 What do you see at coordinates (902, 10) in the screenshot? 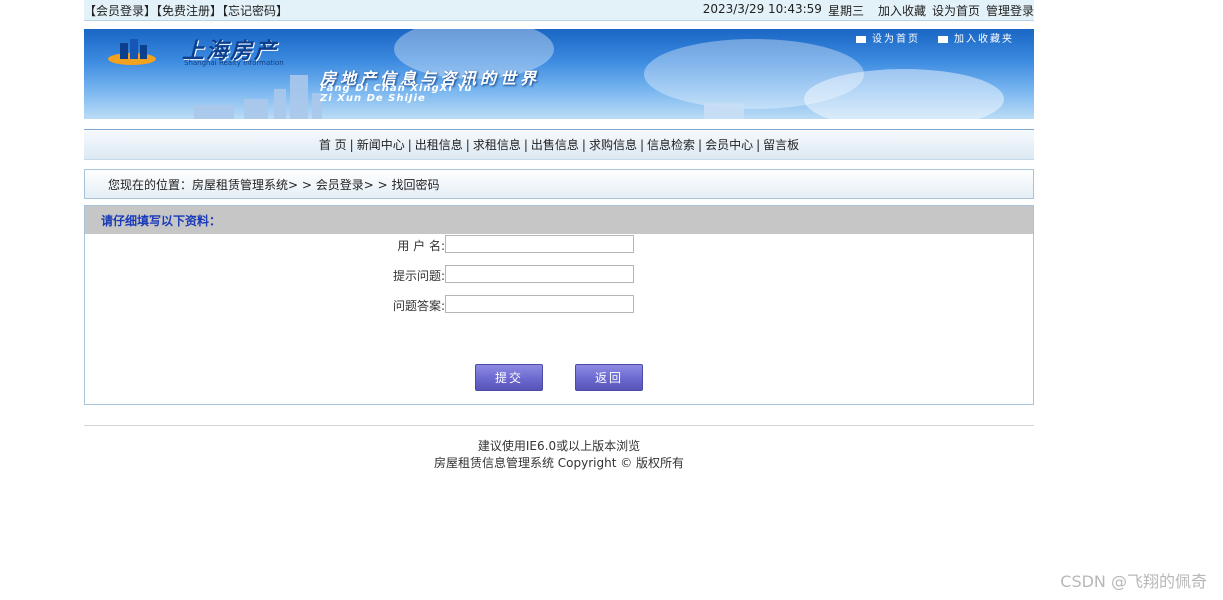
I see `add-favorite-link: 加入收藏` at bounding box center [902, 10].